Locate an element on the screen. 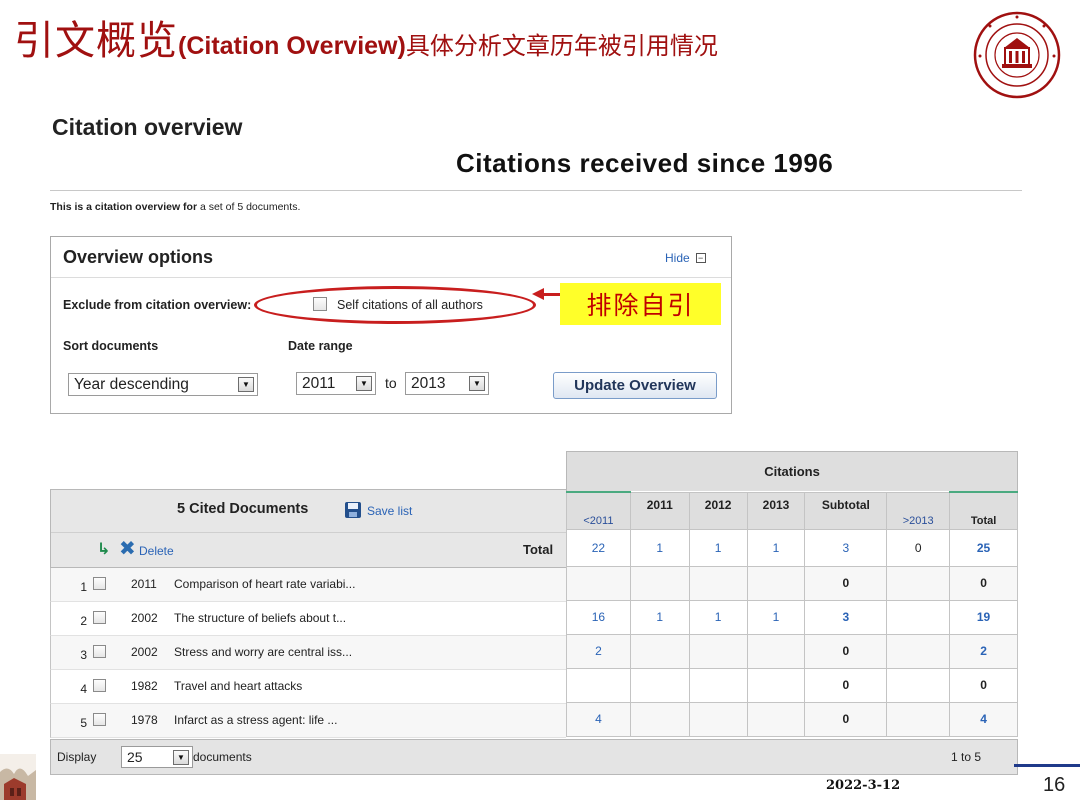 The width and height of the screenshot is (1080, 810). col-header: 2013 is located at coordinates (776, 510).